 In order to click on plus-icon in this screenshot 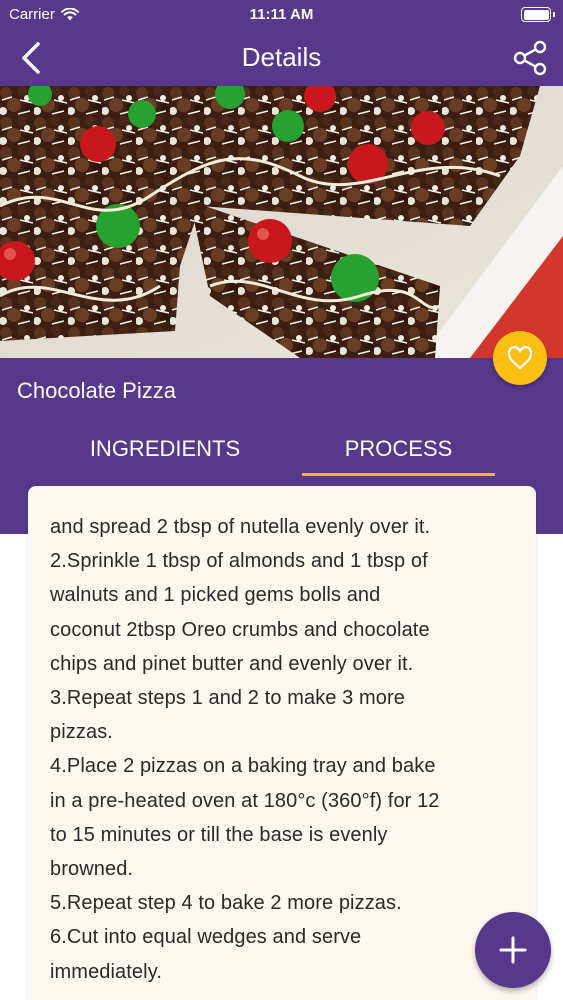, I will do `click(513, 950)`.